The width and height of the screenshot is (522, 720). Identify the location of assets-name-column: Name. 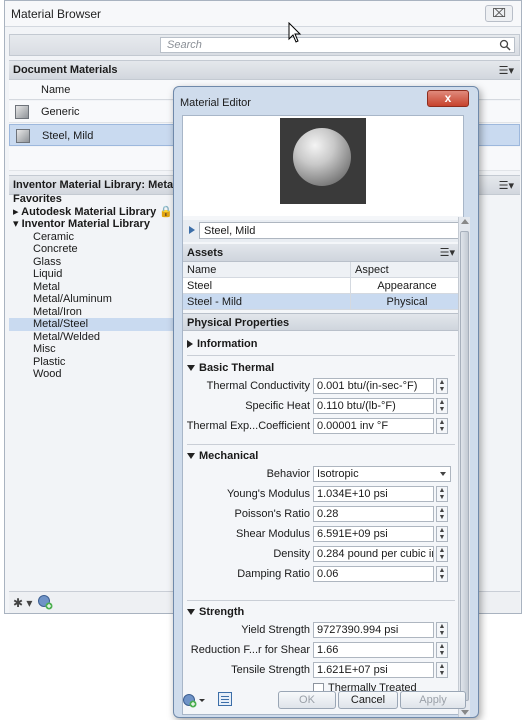
(201, 270).